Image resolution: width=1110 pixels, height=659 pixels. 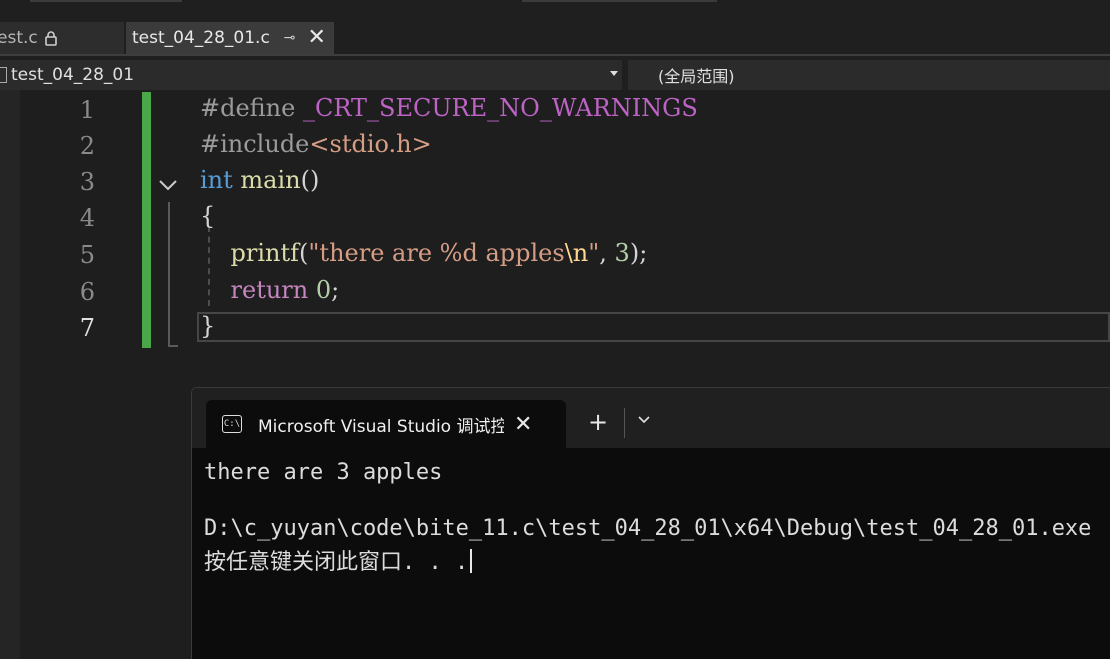 I want to click on terminal-tab: C:\ Microsoft Visual Studio 调试控制台 ✕, so click(x=386, y=424).